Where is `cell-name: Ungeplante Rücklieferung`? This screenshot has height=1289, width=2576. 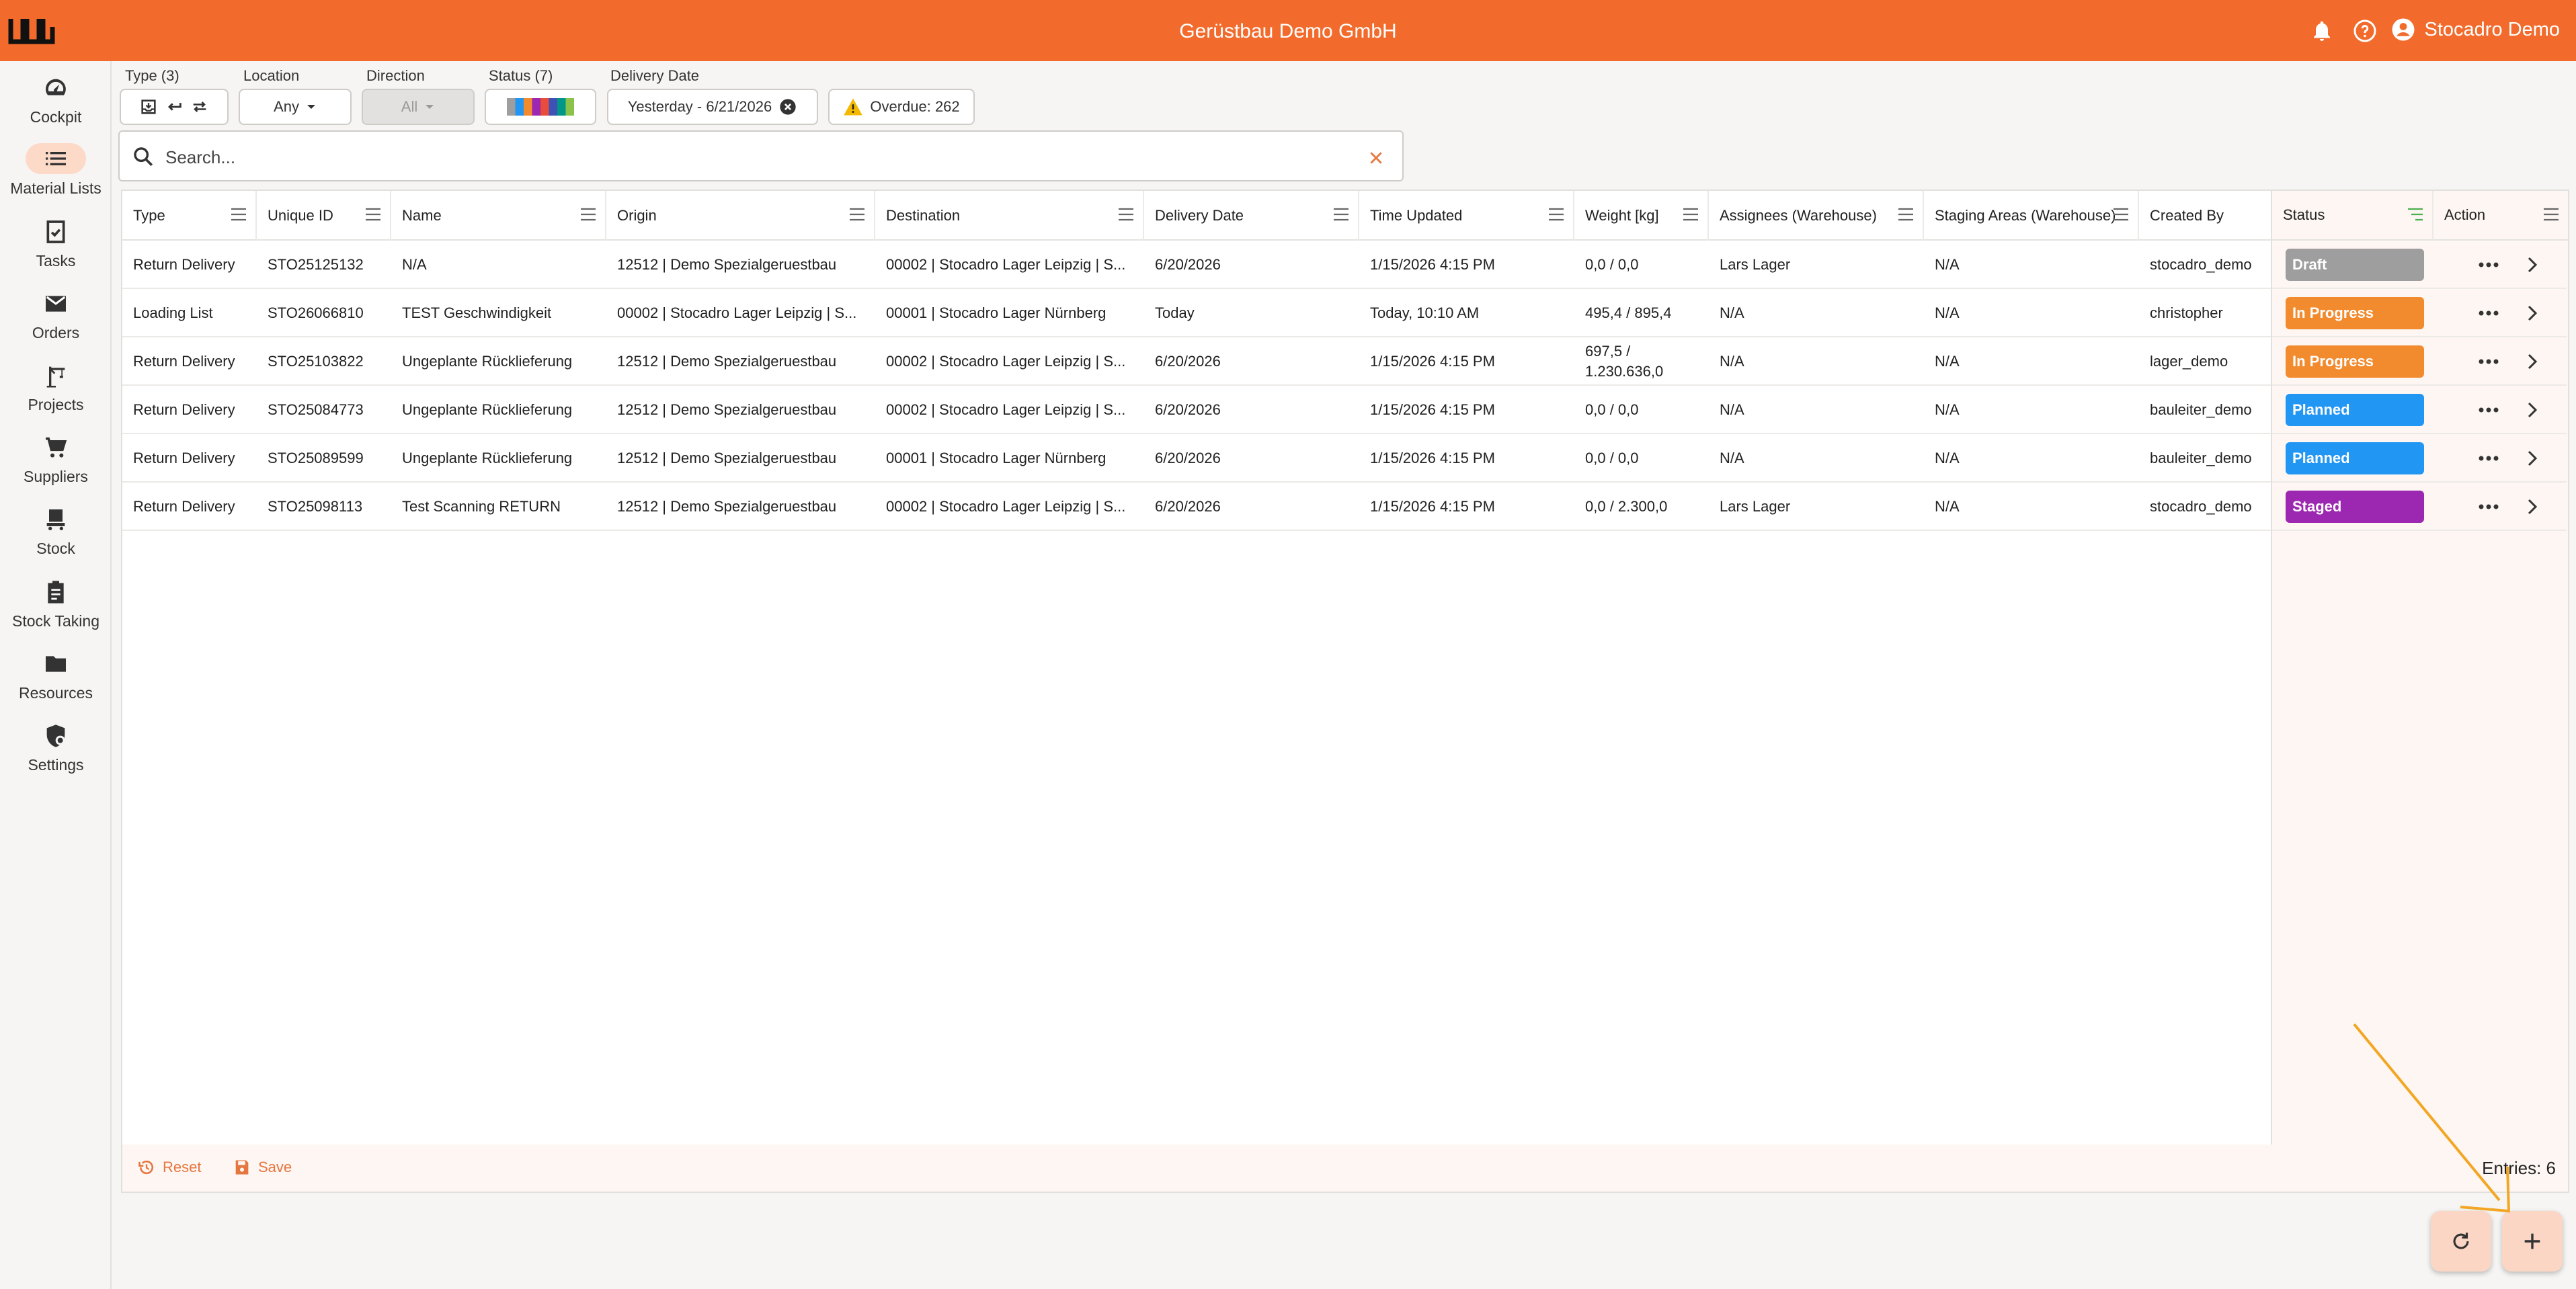
cell-name: Ungeplante Rücklieferung is located at coordinates (487, 409).